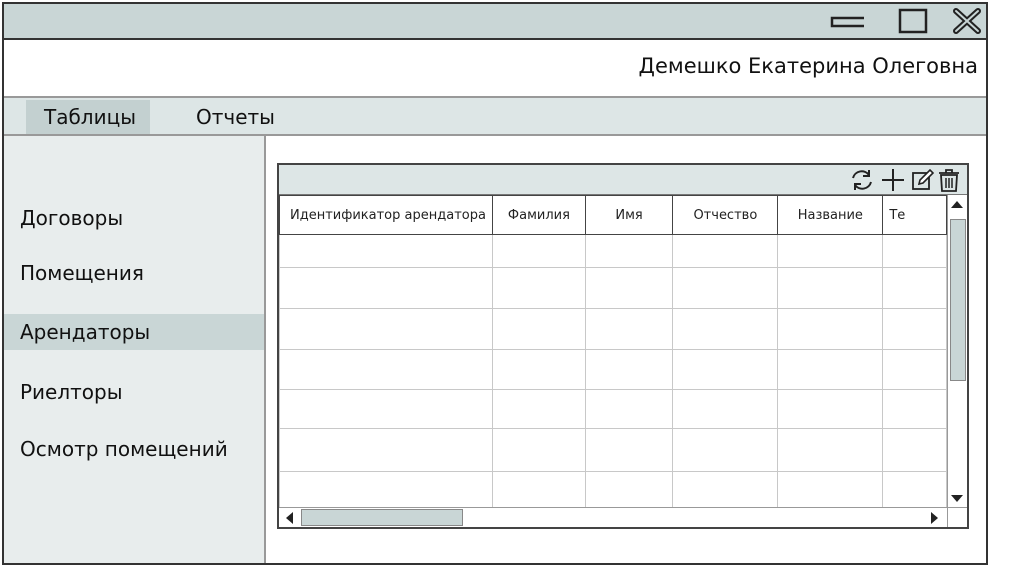  Describe the element at coordinates (495, 69) in the screenshot. I see `user-bar: Демешко Екатерина Олеговна` at that location.